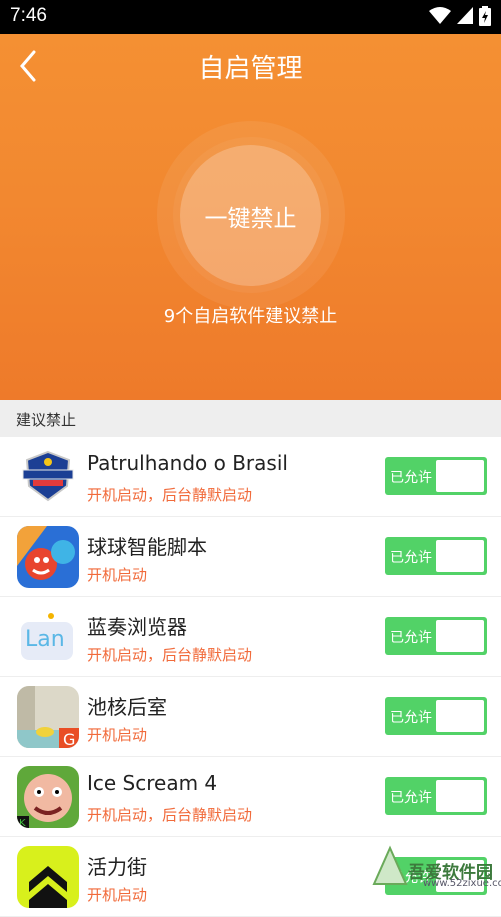 This screenshot has height=917, width=501. What do you see at coordinates (45, 639) in the screenshot?
I see `svg-text: Lan` at bounding box center [45, 639].